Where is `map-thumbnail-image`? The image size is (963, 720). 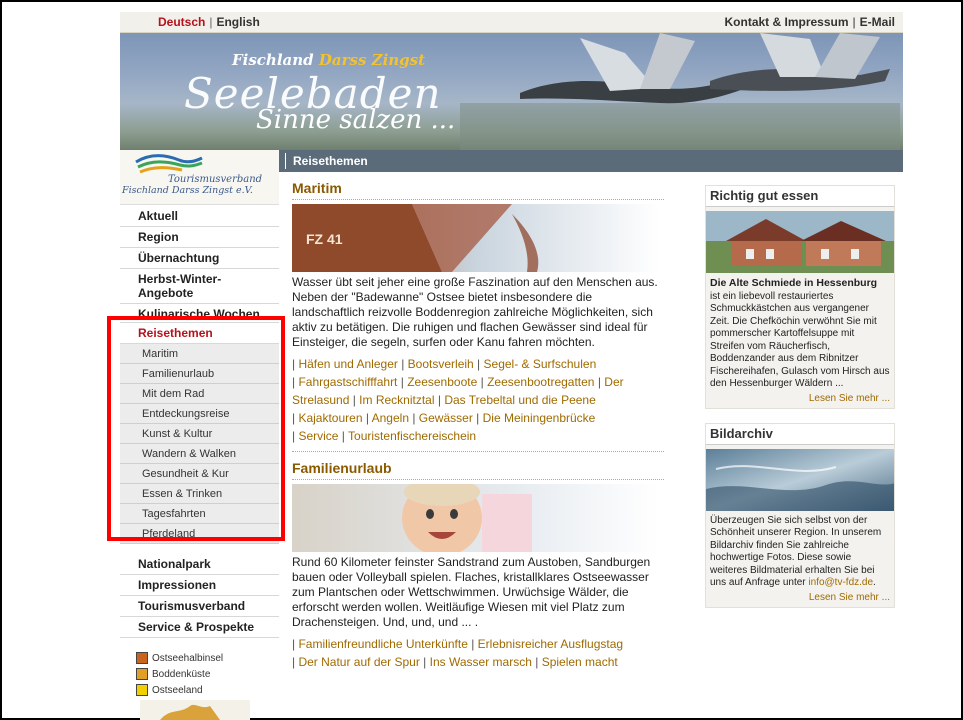
map-thumbnail-image is located at coordinates (195, 710).